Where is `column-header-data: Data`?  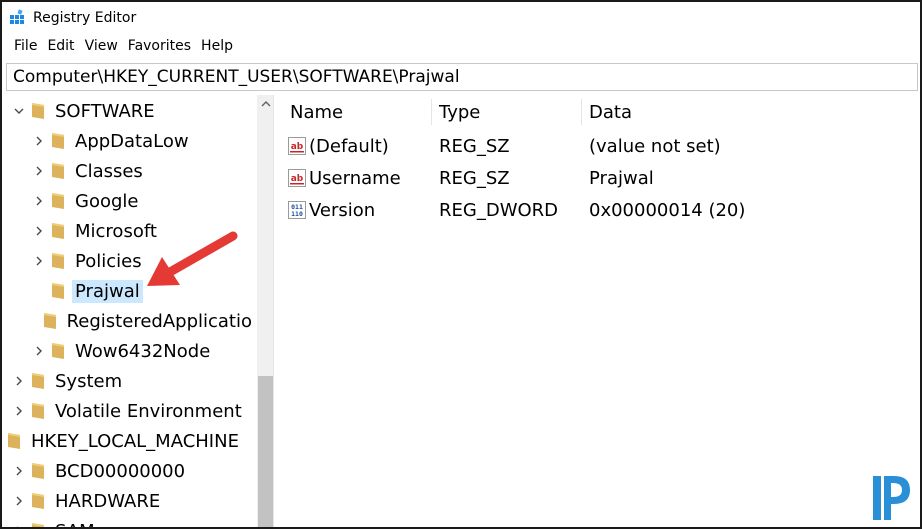 column-header-data: Data is located at coordinates (610, 112).